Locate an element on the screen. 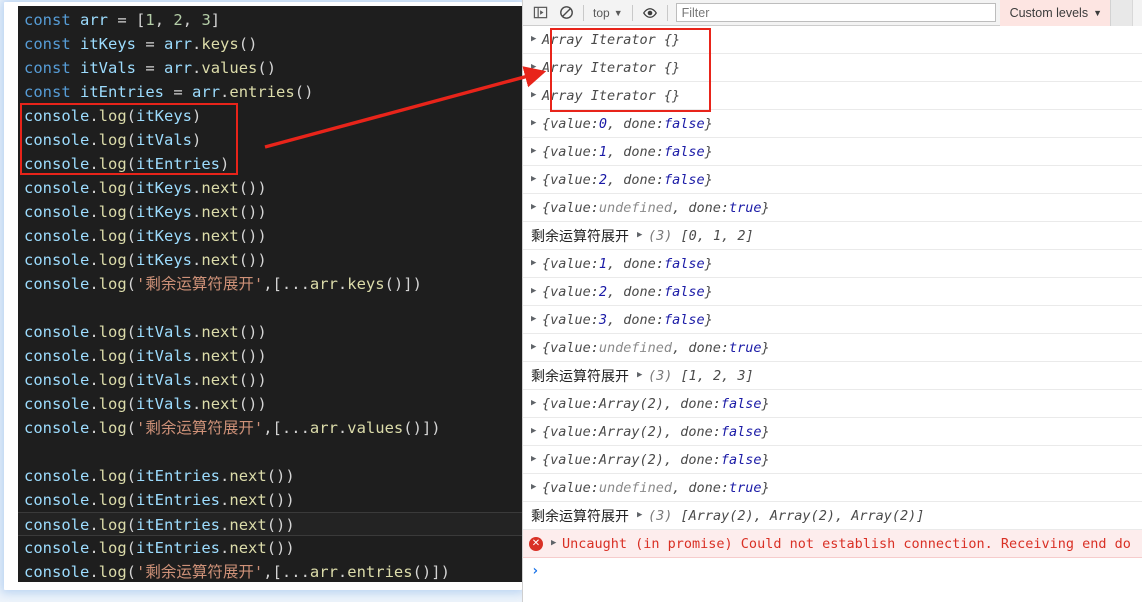 Image resolution: width=1142 pixels, height=602 pixels. console-log-row: 剩余运算符展开 ▶ (3) [1, 2, 3] is located at coordinates (832, 376).